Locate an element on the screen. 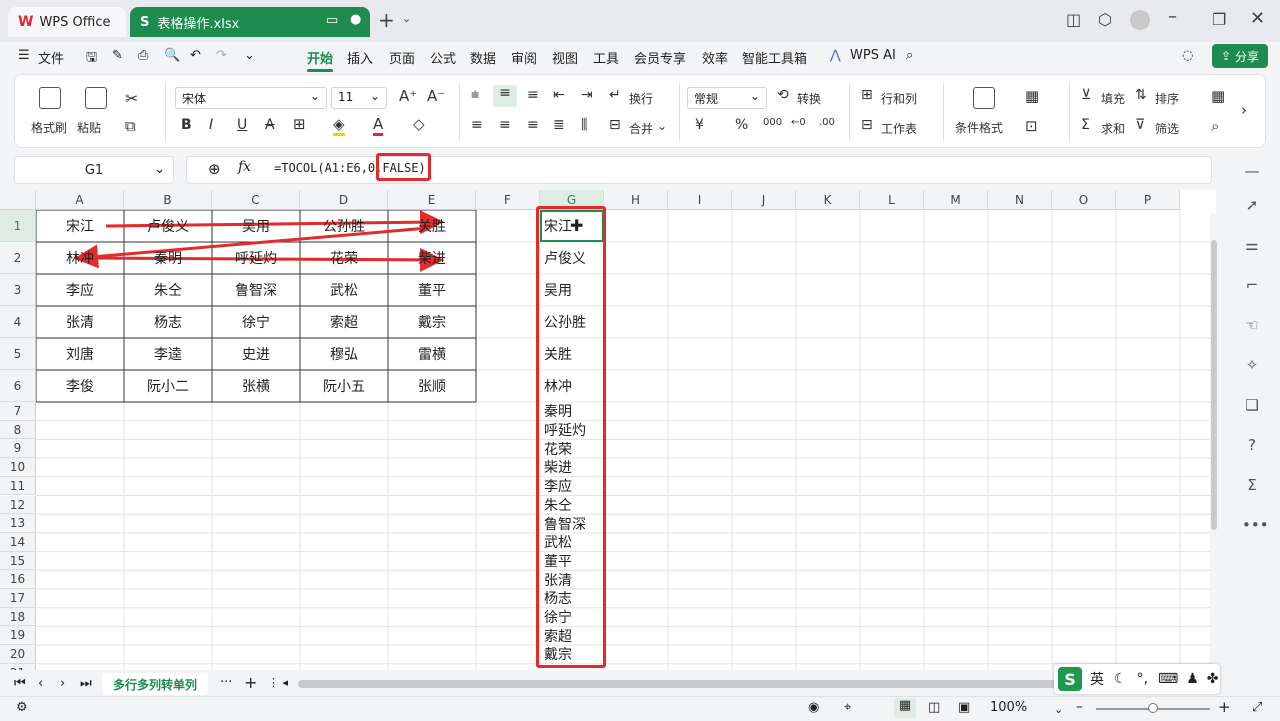  column-header-M: M is located at coordinates (956, 200).